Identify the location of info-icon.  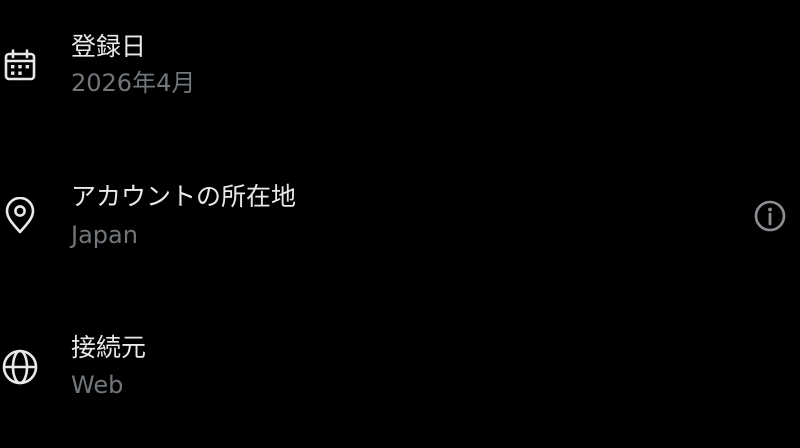
(770, 216).